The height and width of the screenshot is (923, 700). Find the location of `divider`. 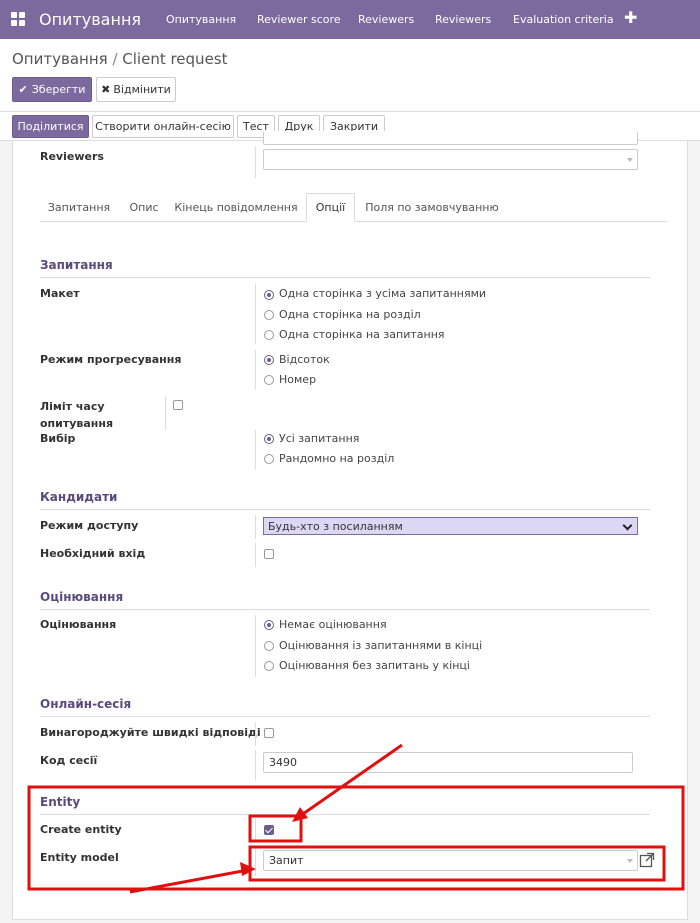

divider is located at coordinates (350, 111).